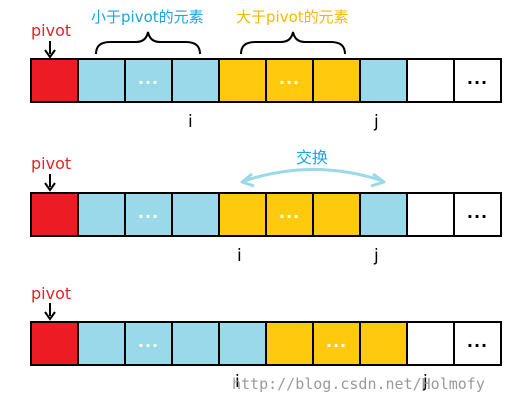 This screenshot has width=524, height=404. Describe the element at coordinates (293, 43) in the screenshot. I see `brace-greater-icon` at that location.